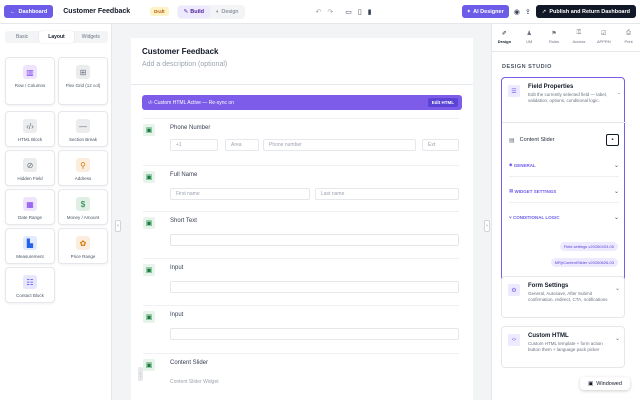  What do you see at coordinates (83, 129) in the screenshot?
I see `palette-tile: — Section Break` at bounding box center [83, 129].